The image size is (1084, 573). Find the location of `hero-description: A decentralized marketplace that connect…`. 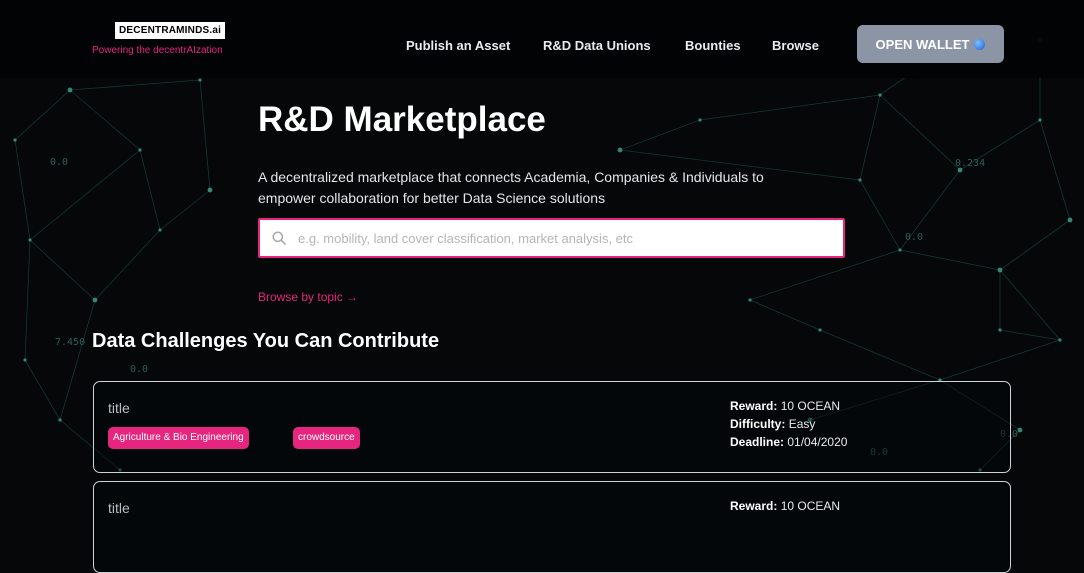

hero-description: A decentralized marketplace that connect… is located at coordinates (558, 188).